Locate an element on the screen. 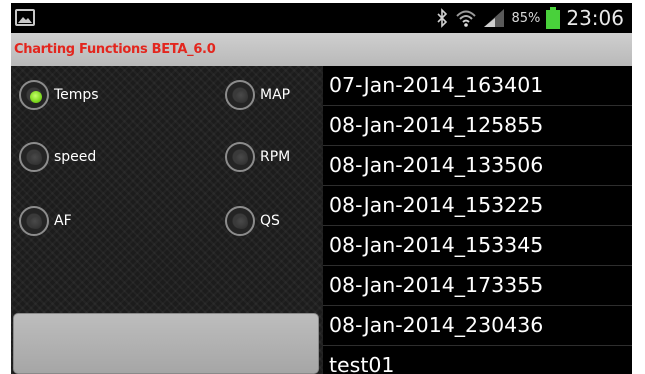  title-bar: Charting Functions BETA_6.0 is located at coordinates (321, 49).